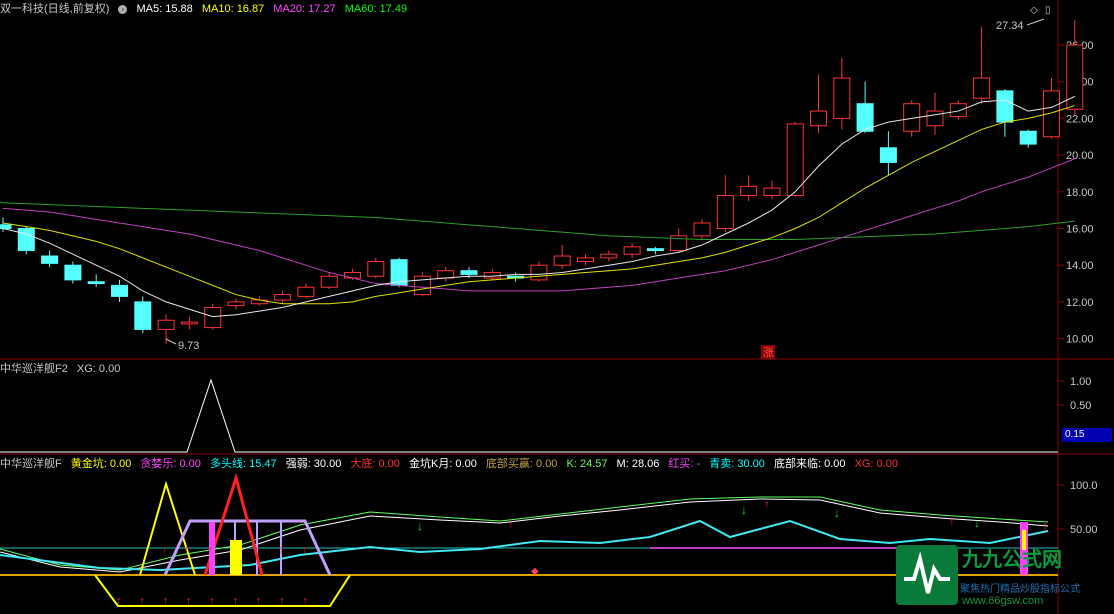 The image size is (1114, 614). I want to click on watermark-logo-icon, so click(927, 575).